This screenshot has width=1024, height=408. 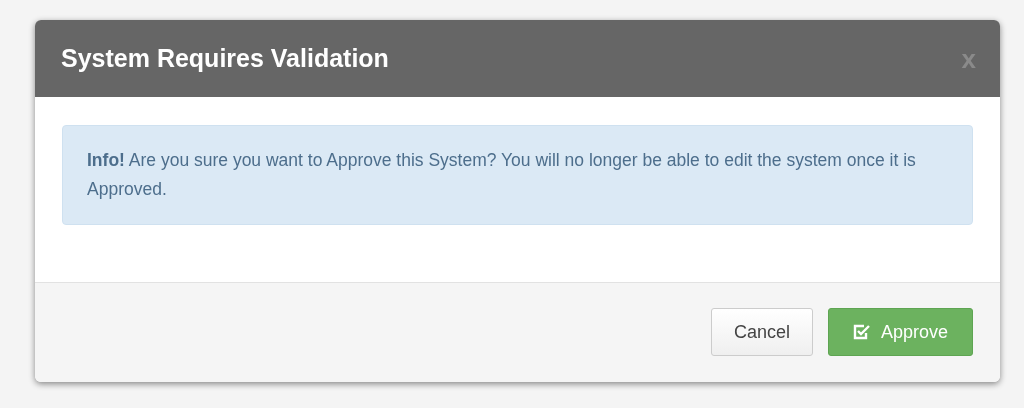 I want to click on dialog-title: System Requires Validation, so click(x=225, y=58).